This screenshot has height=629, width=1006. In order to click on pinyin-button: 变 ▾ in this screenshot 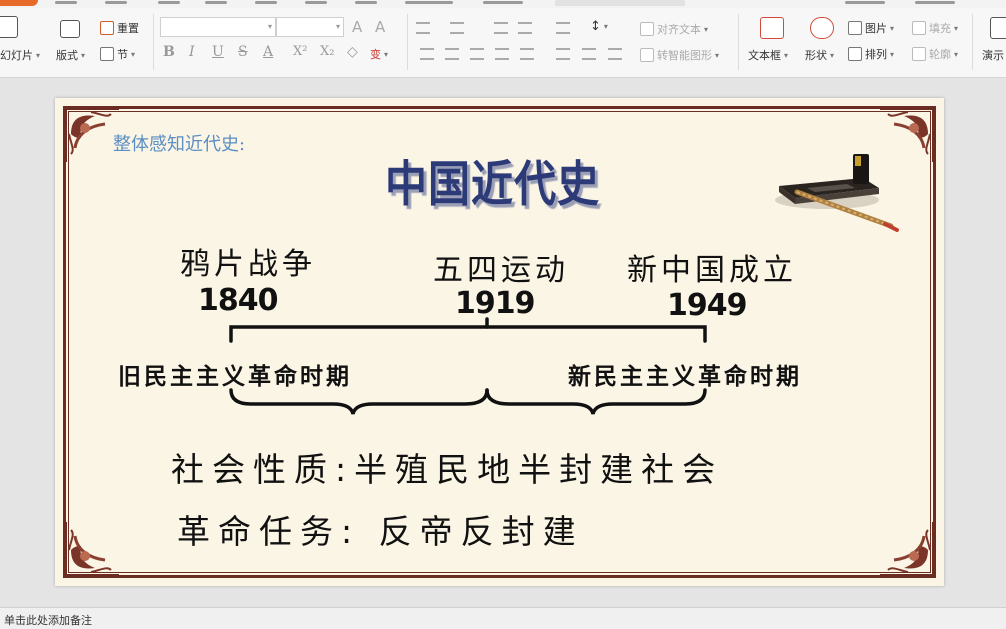, I will do `click(379, 54)`.